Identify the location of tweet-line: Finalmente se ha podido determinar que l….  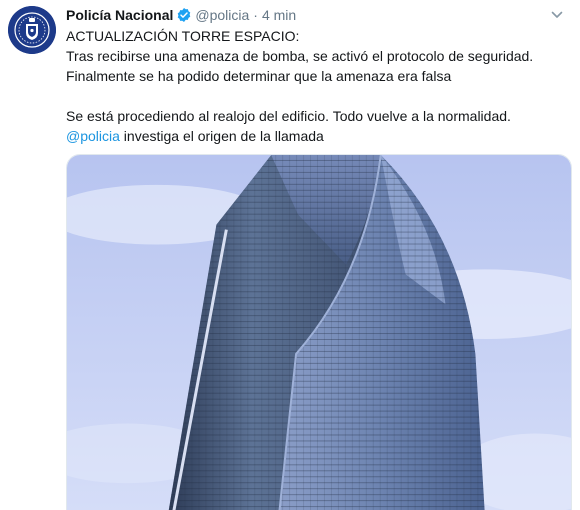
(259, 76).